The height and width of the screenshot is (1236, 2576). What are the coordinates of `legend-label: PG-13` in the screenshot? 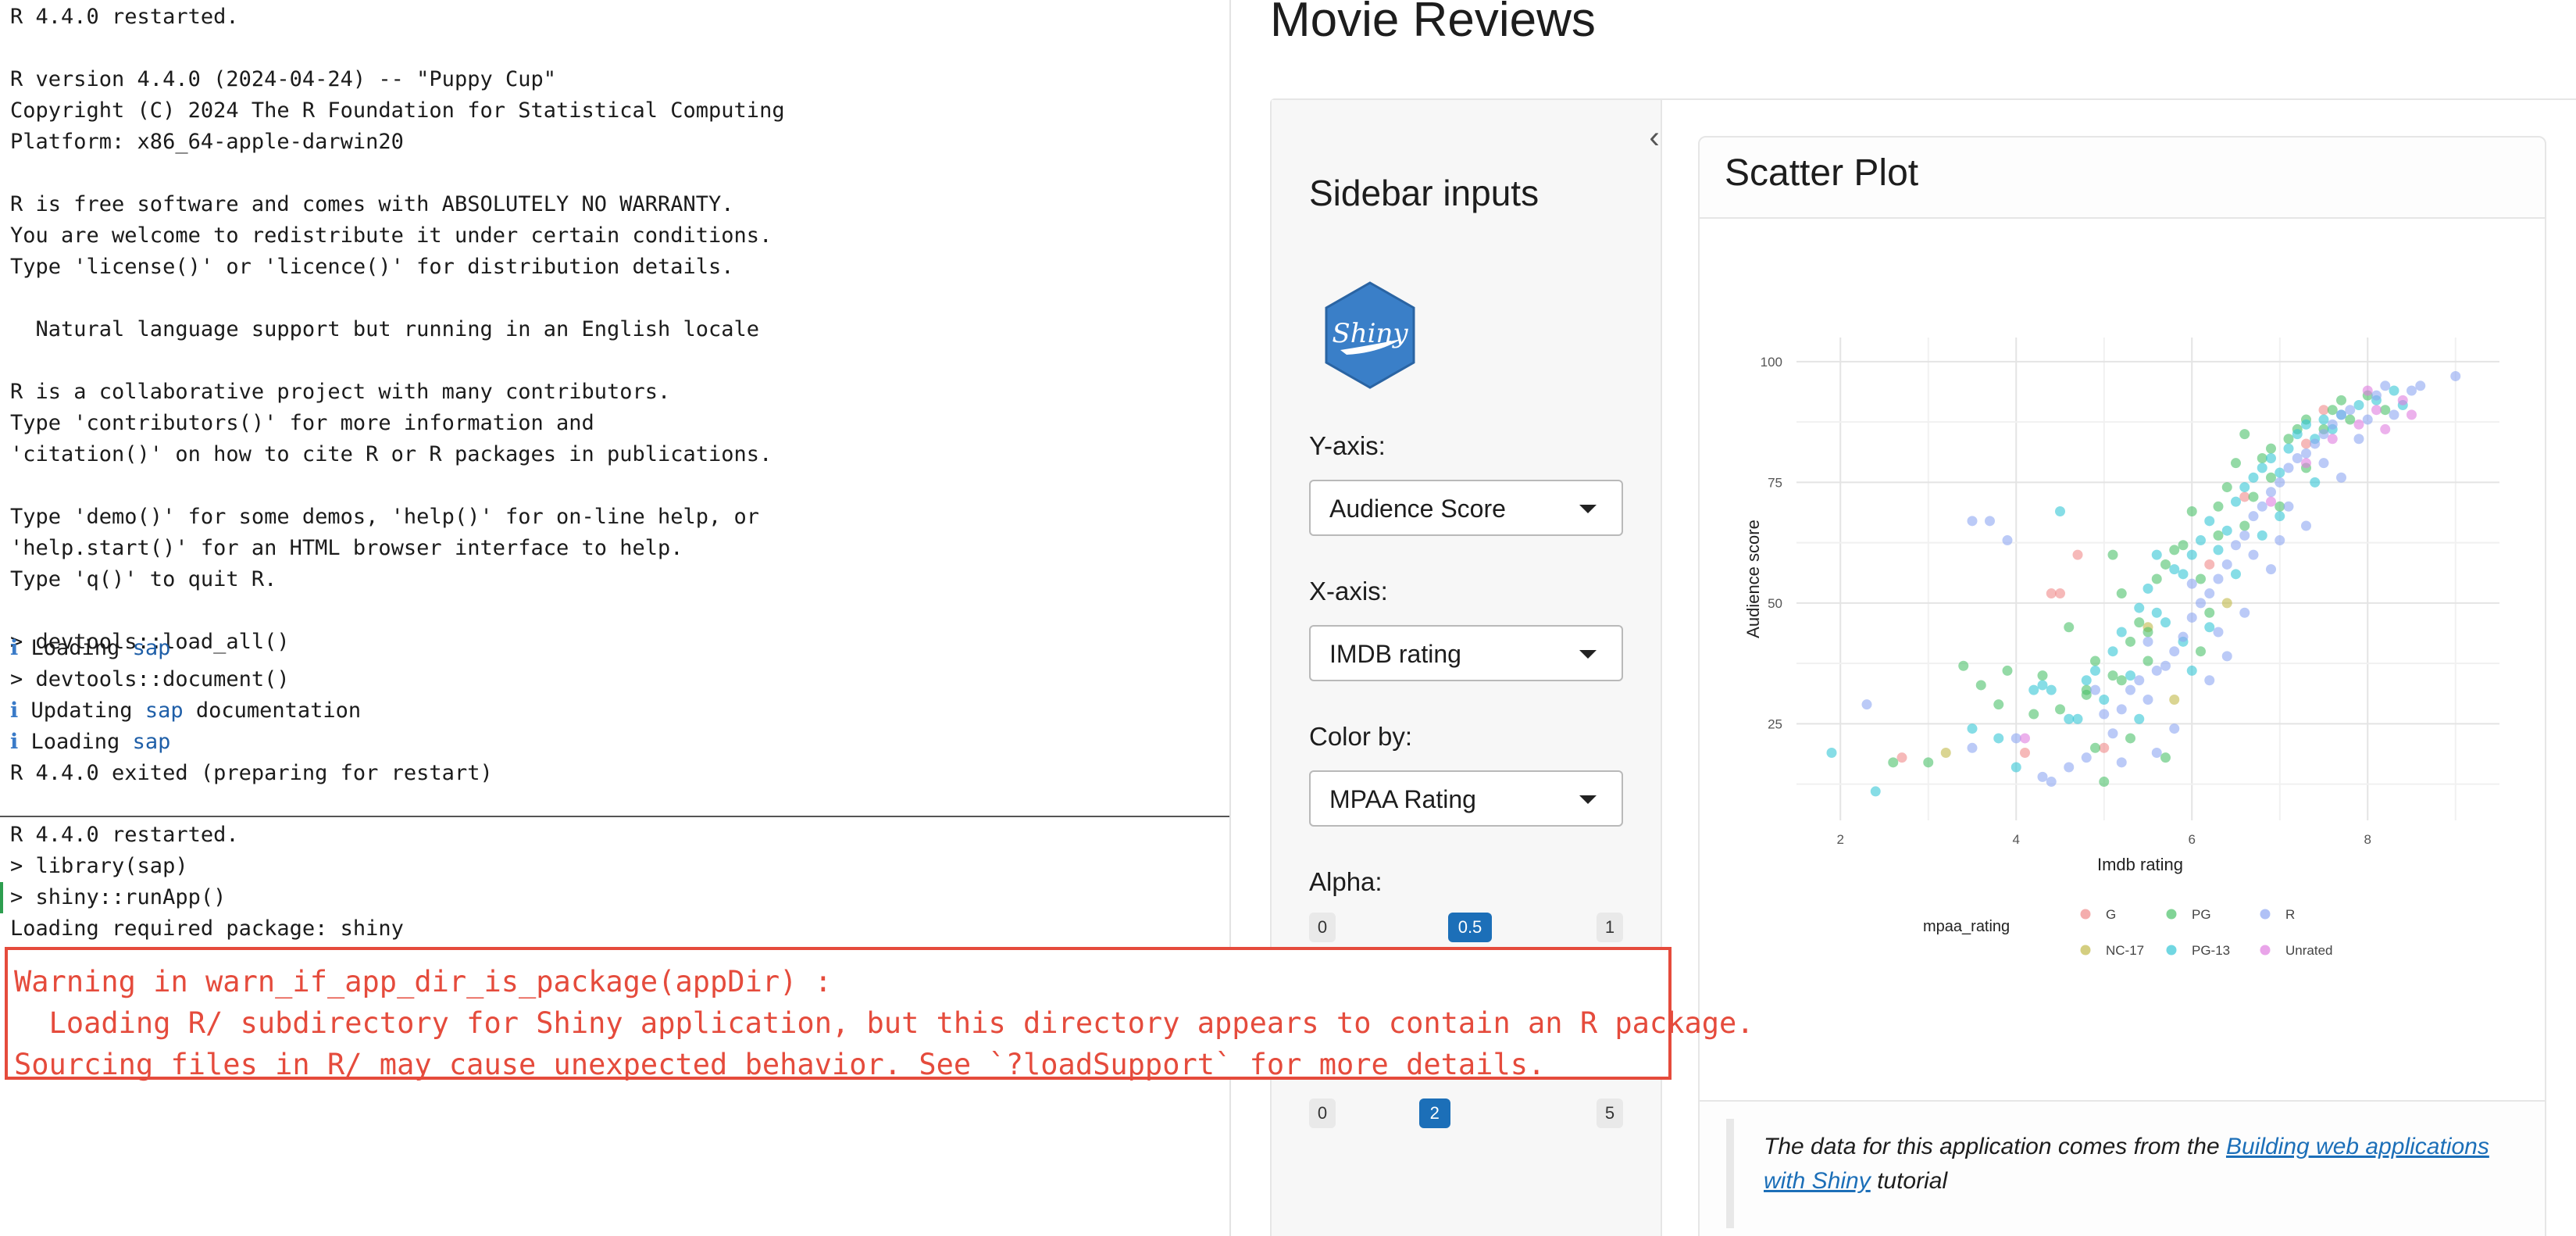 It's located at (2211, 950).